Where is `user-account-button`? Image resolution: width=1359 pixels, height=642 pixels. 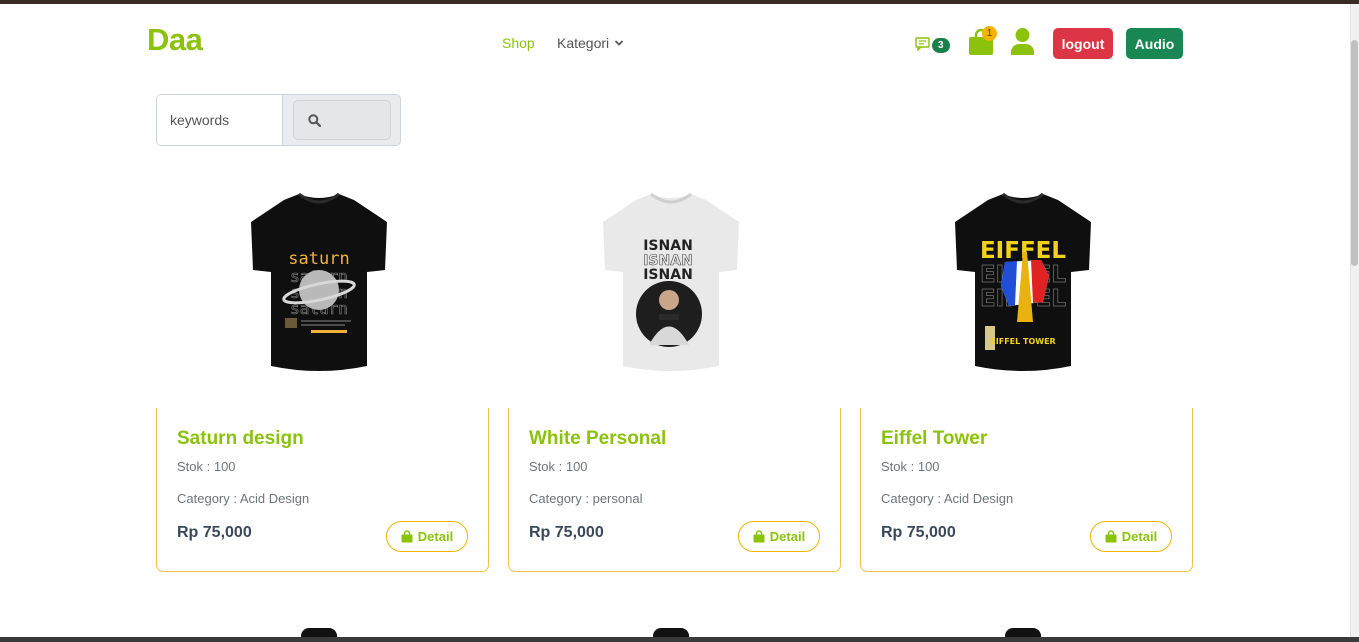
user-account-button is located at coordinates (1022, 44).